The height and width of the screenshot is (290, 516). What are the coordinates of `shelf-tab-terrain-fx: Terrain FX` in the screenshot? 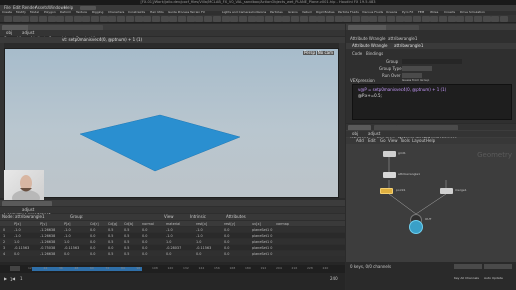 It's located at (197, 12).